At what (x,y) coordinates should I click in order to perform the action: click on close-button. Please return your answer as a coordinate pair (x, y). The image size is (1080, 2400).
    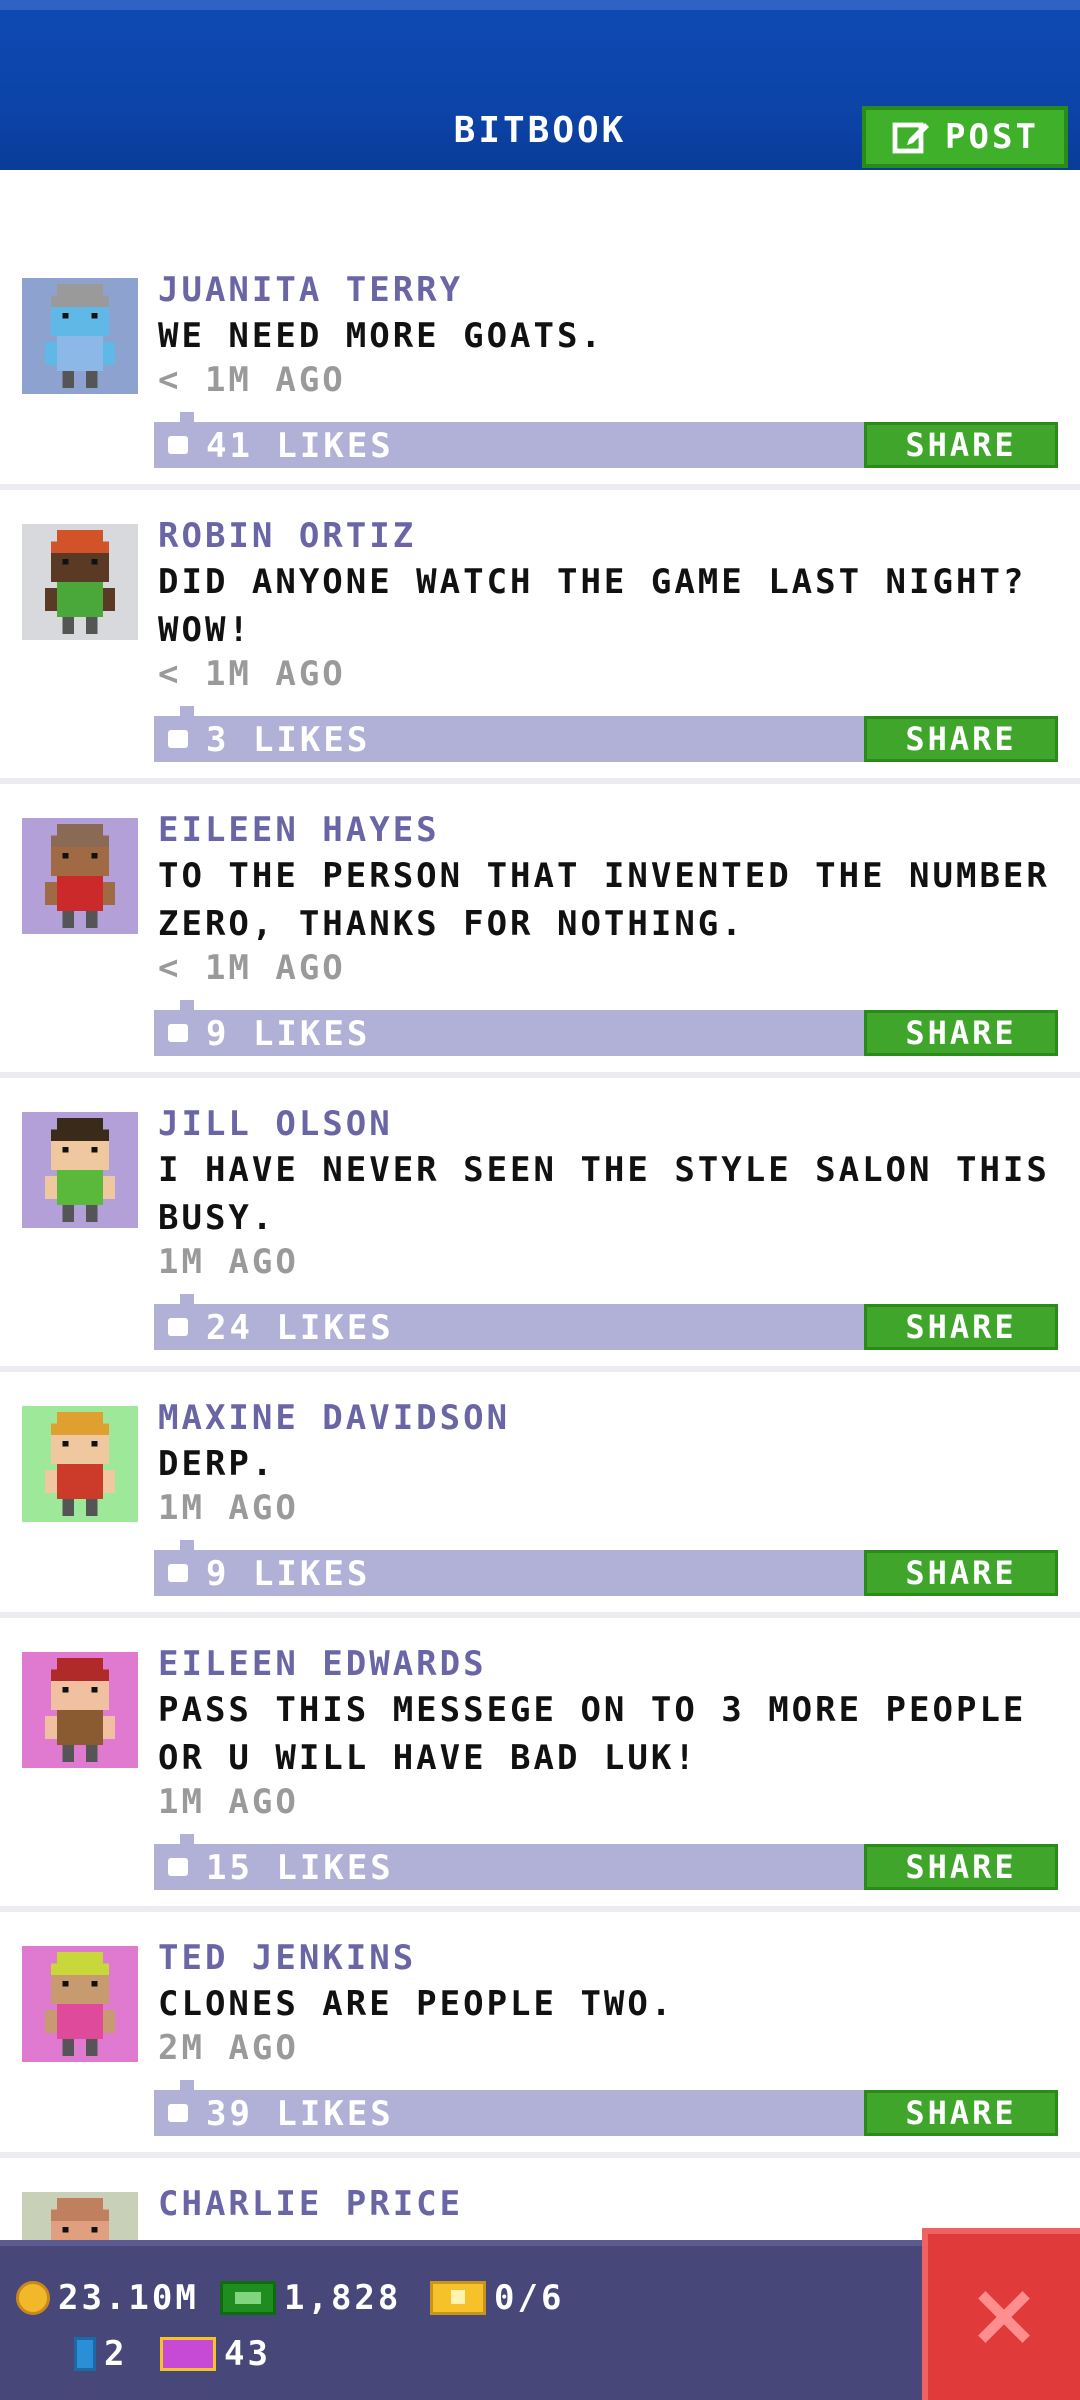
    Looking at the image, I should click on (1001, 2314).